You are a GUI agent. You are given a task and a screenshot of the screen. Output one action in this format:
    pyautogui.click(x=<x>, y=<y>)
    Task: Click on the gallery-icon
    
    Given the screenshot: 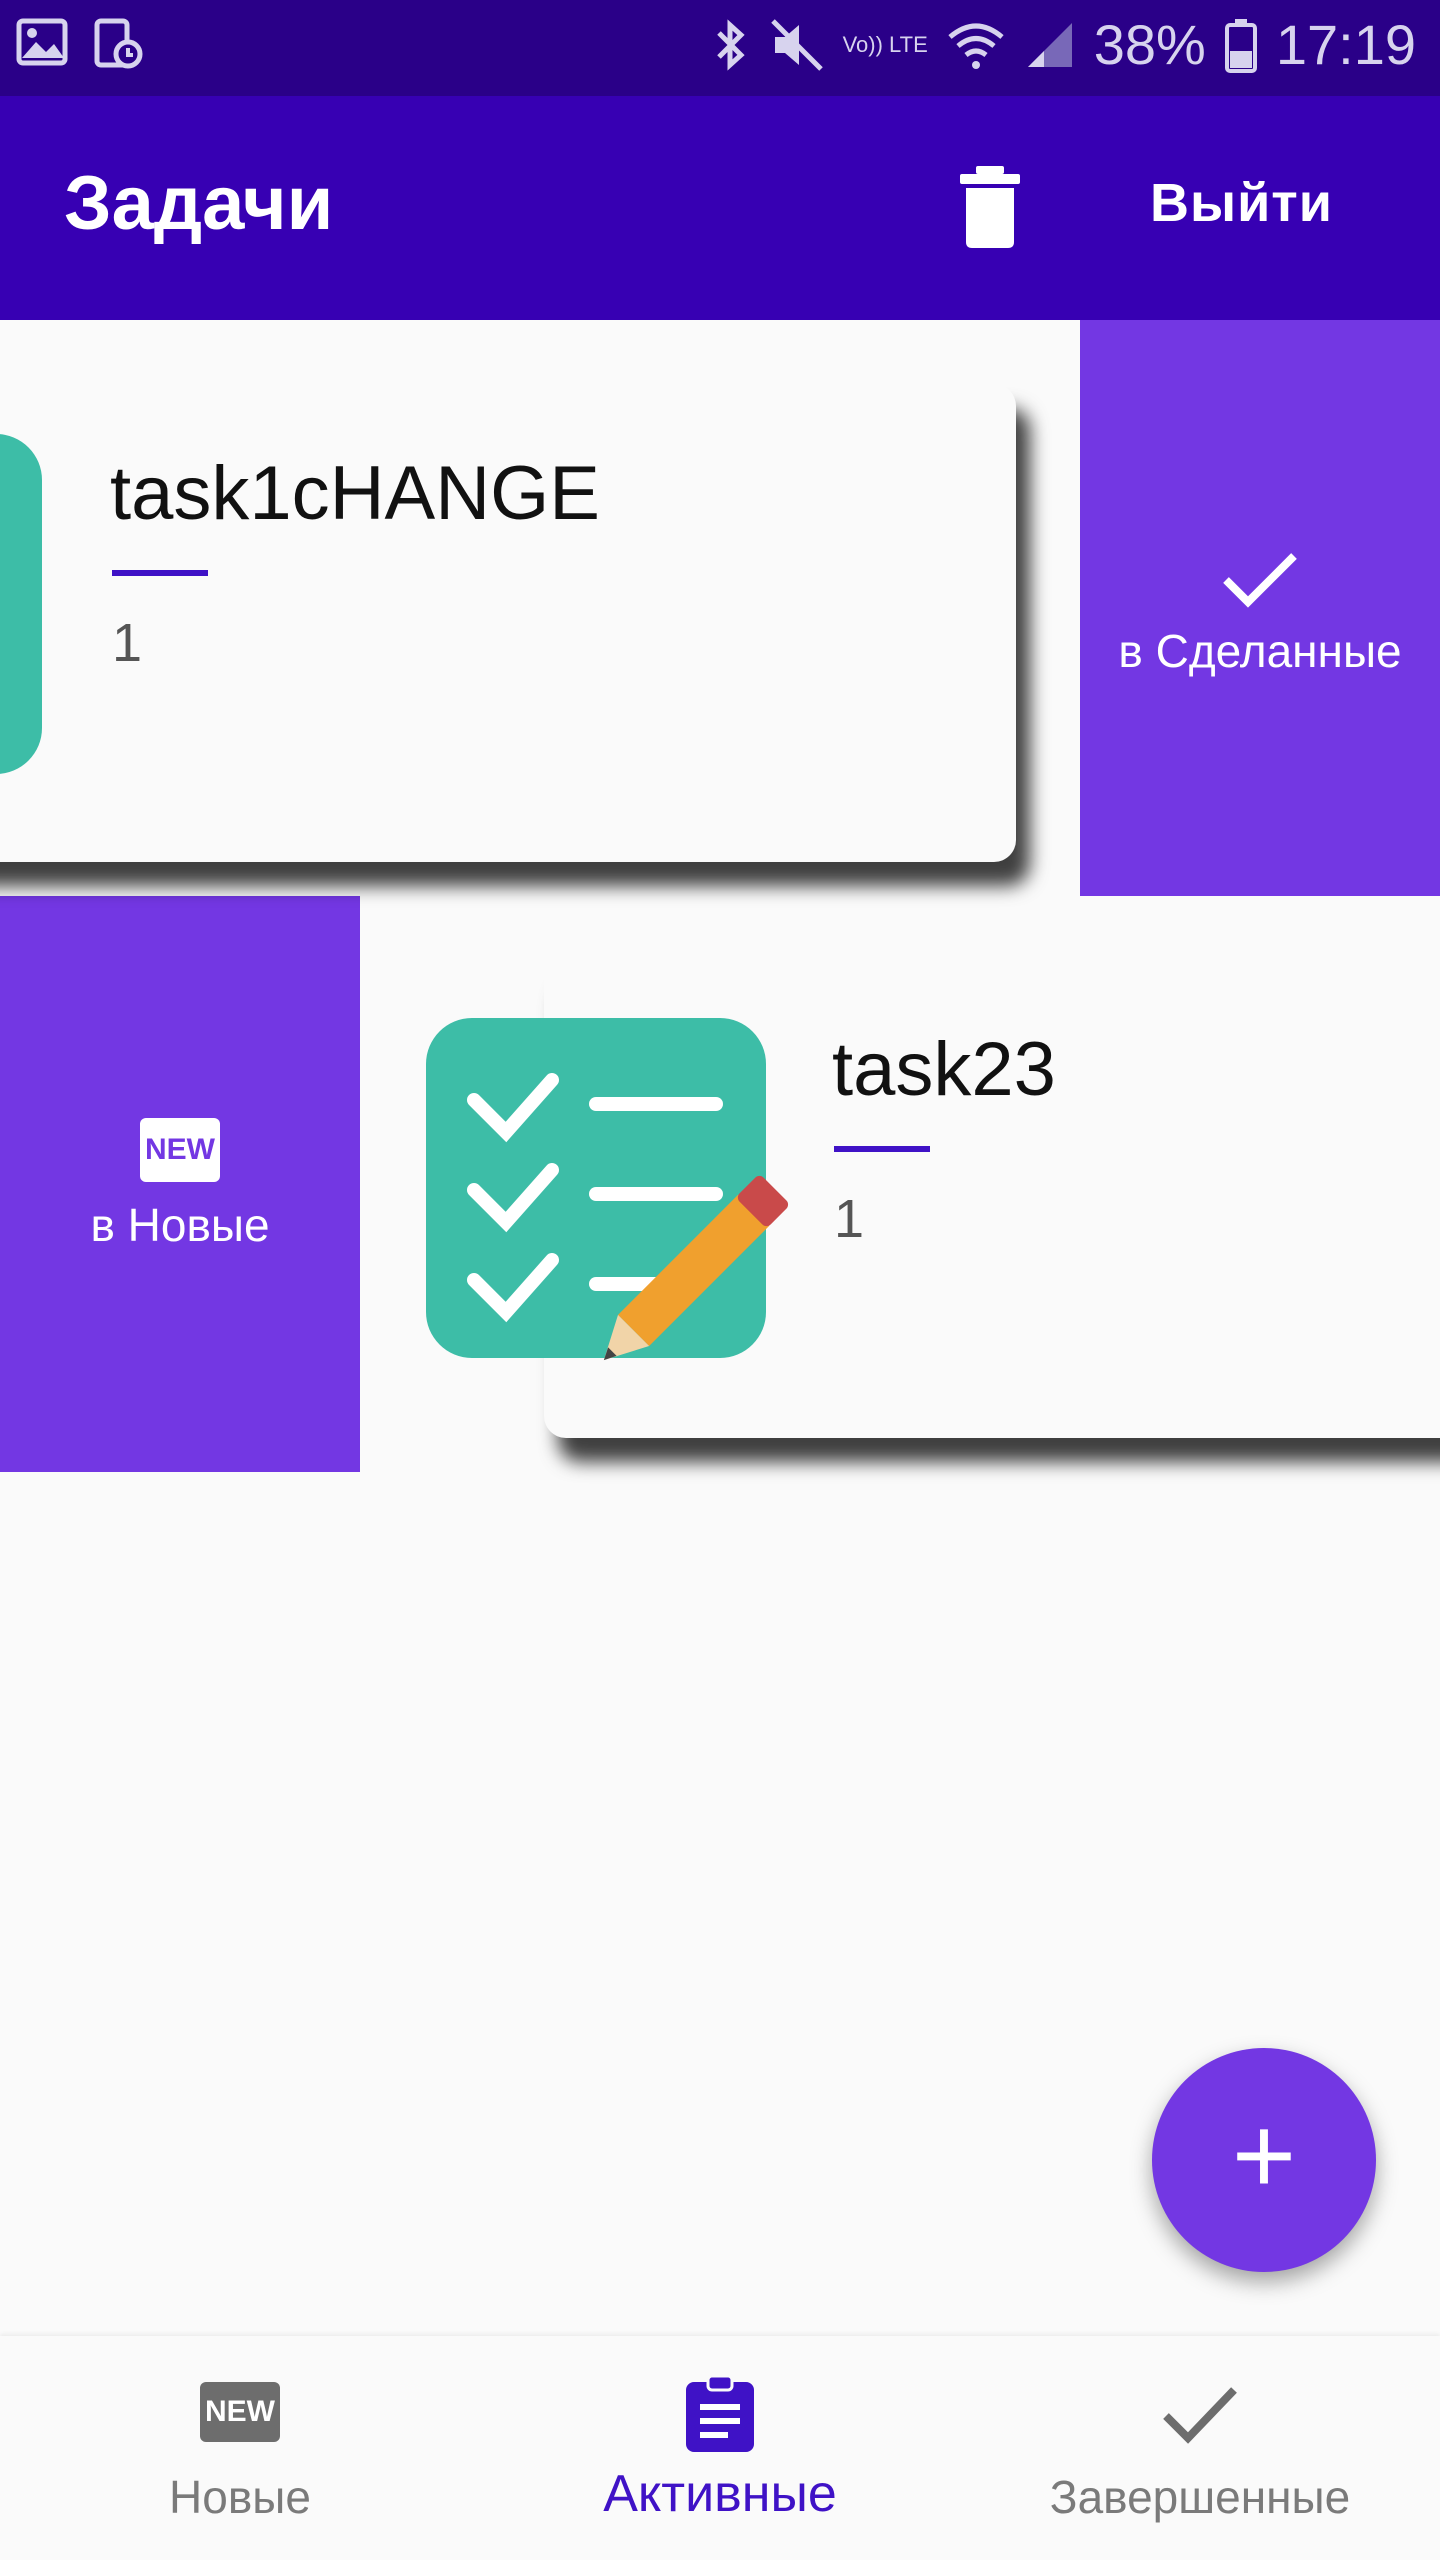 What is the action you would take?
    pyautogui.click(x=42, y=42)
    